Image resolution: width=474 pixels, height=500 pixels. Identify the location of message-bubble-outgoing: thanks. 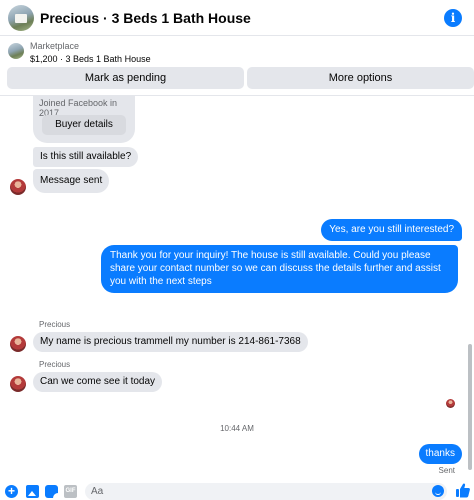
(440, 454).